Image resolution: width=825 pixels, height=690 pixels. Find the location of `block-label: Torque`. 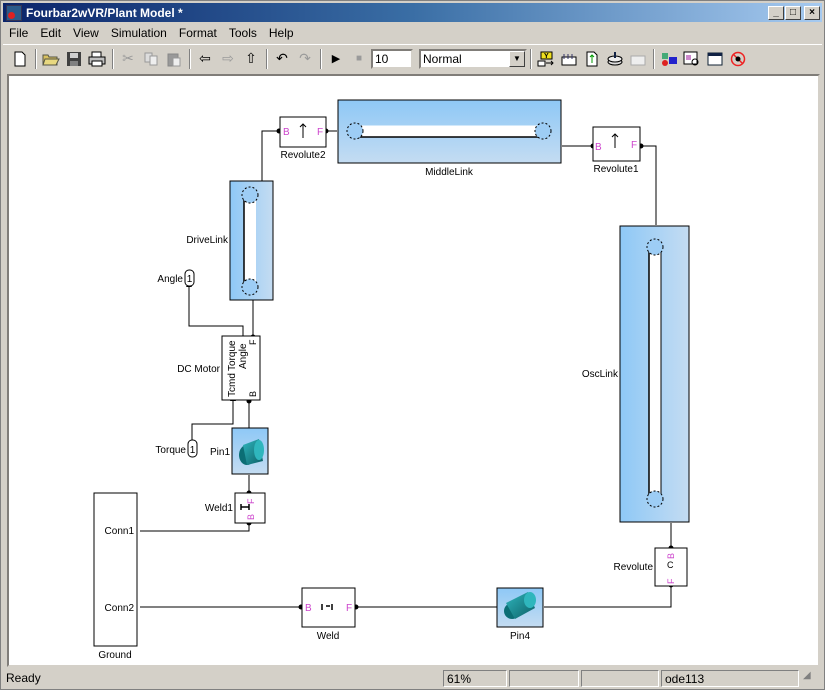

block-label: Torque is located at coordinates (170, 450).